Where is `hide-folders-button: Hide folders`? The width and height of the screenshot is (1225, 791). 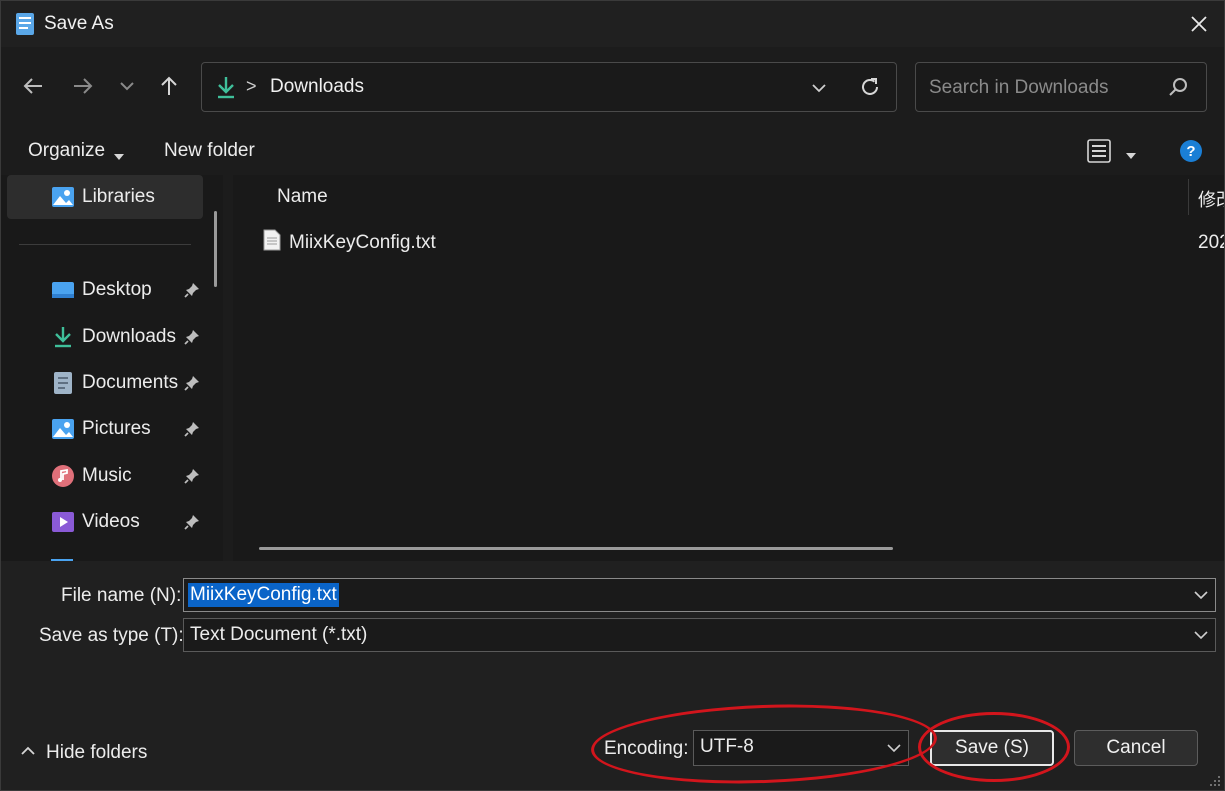 hide-folders-button: Hide folders is located at coordinates (96, 753).